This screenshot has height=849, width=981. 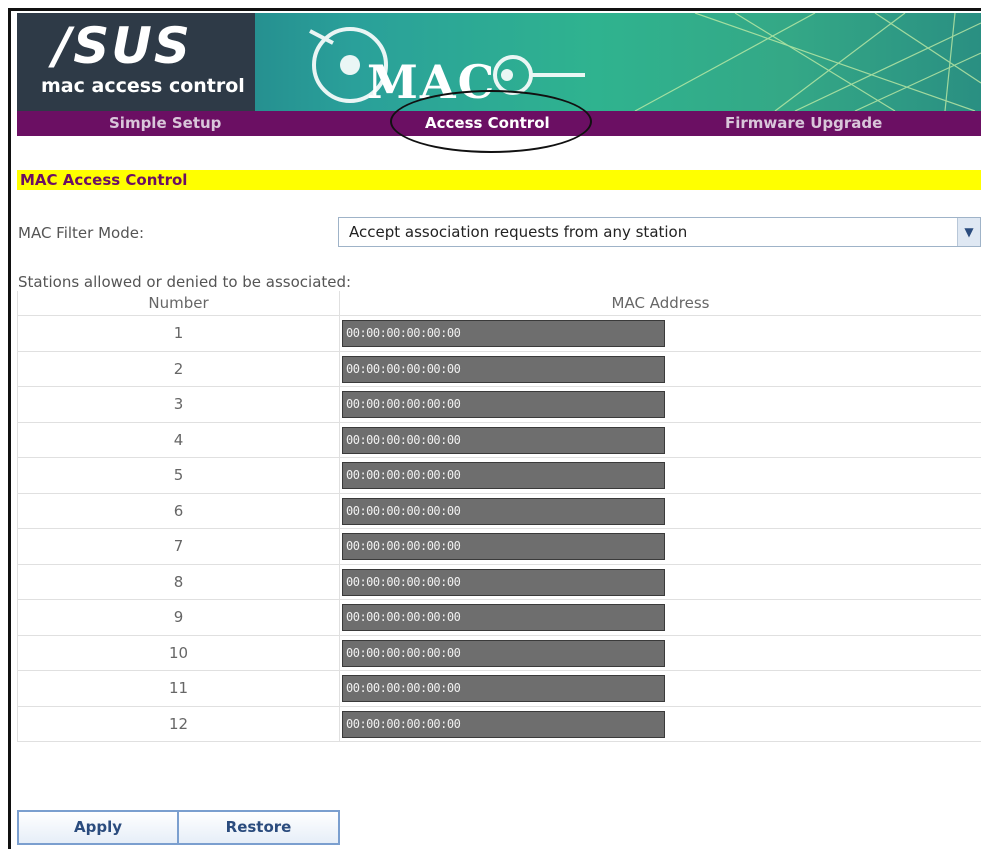 I want to click on window-frame-top, so click(x=494, y=9).